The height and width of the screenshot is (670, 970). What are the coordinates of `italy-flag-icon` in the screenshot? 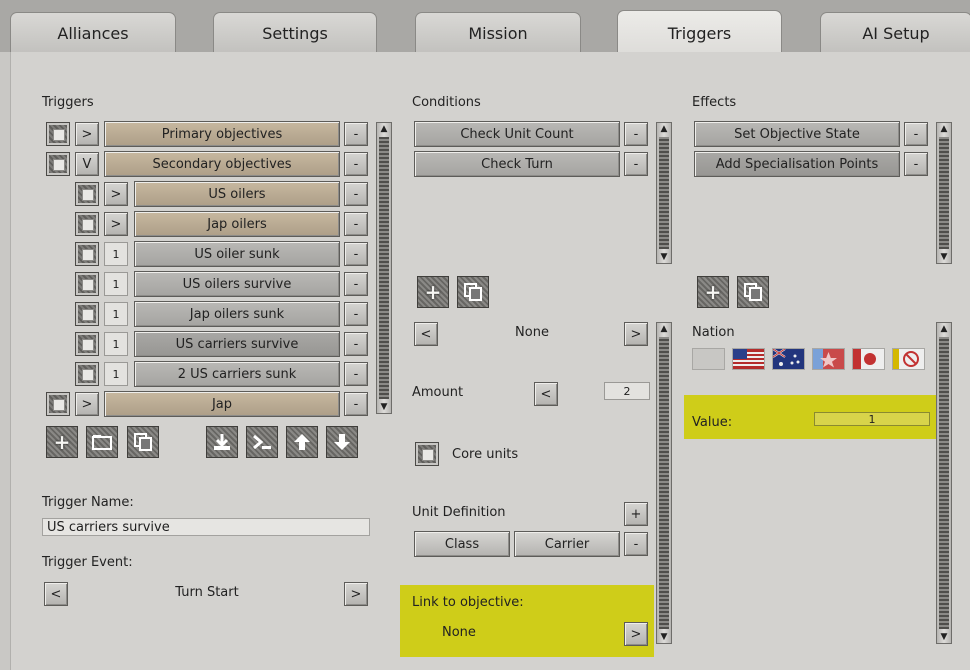 It's located at (748, 359).